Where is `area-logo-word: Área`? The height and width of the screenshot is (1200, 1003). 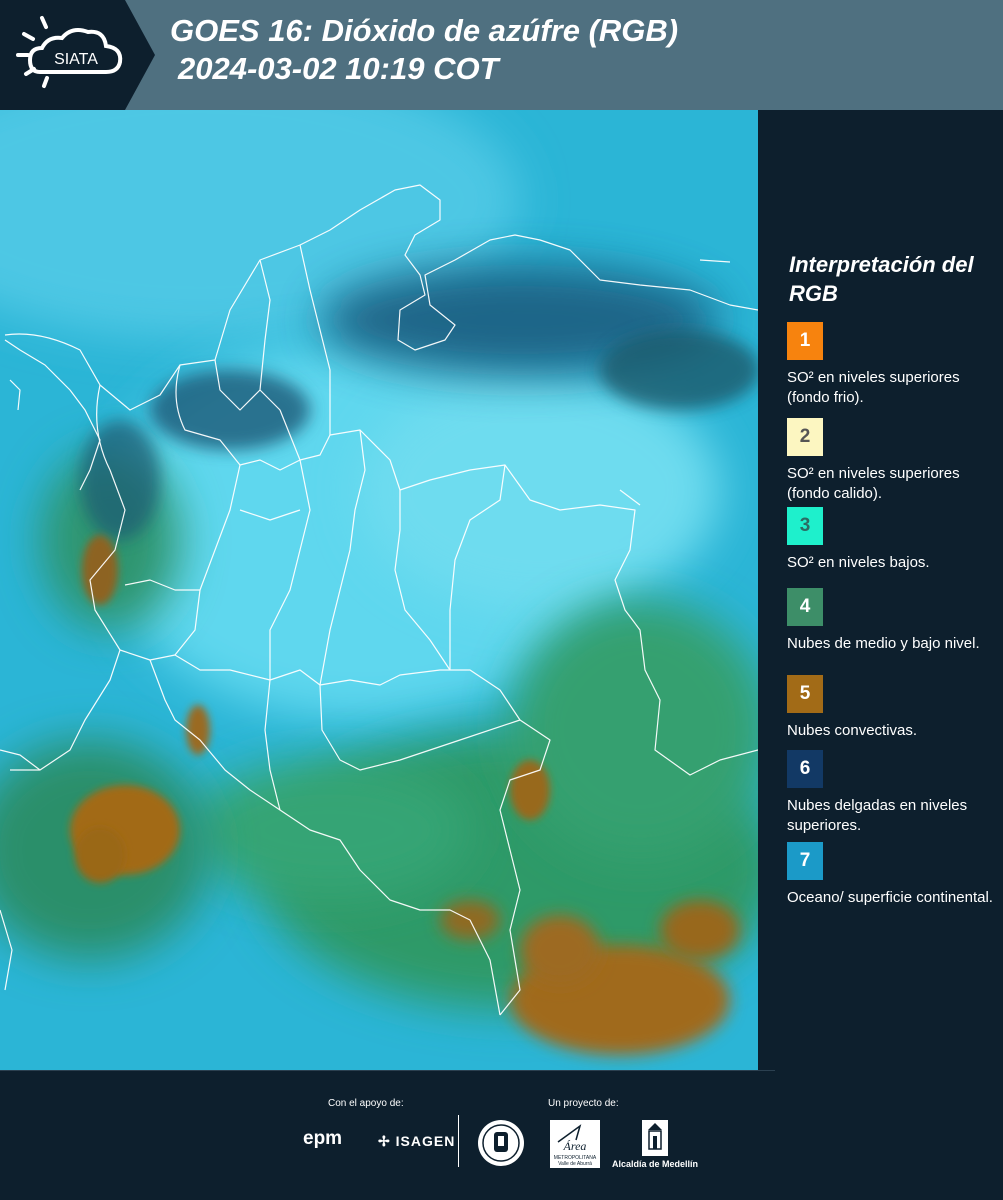 area-logo-word: Área is located at coordinates (575, 1146).